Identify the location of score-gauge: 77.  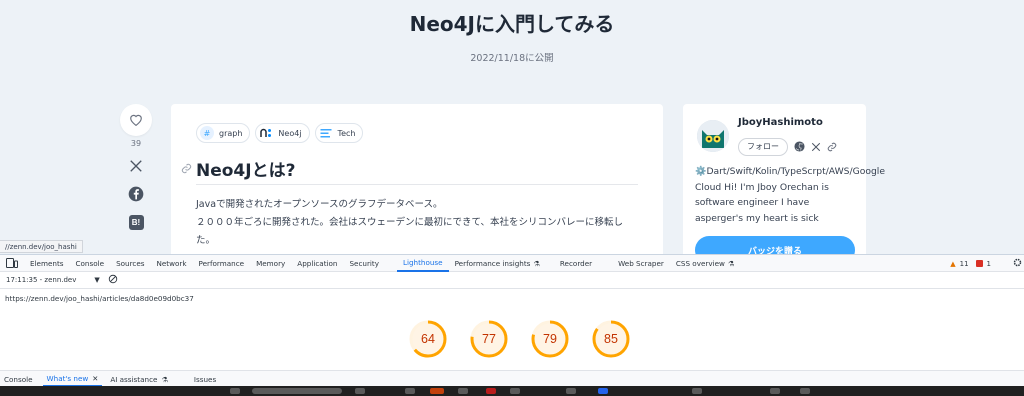
(489, 339).